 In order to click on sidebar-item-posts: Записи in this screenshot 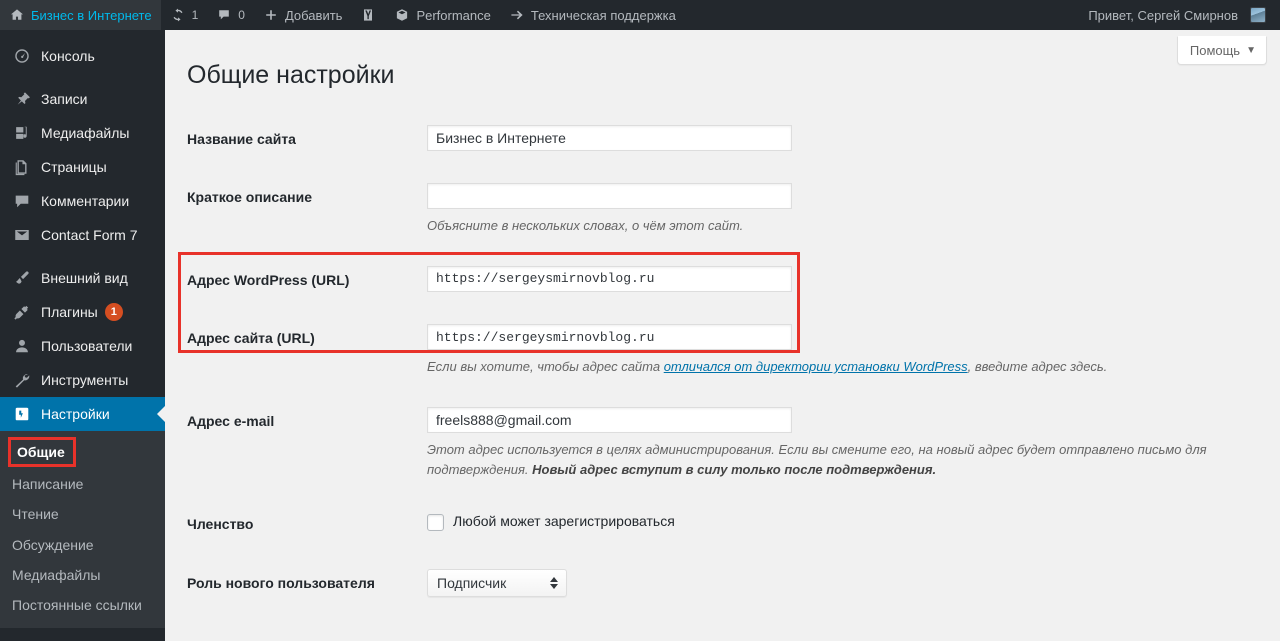, I will do `click(82, 99)`.